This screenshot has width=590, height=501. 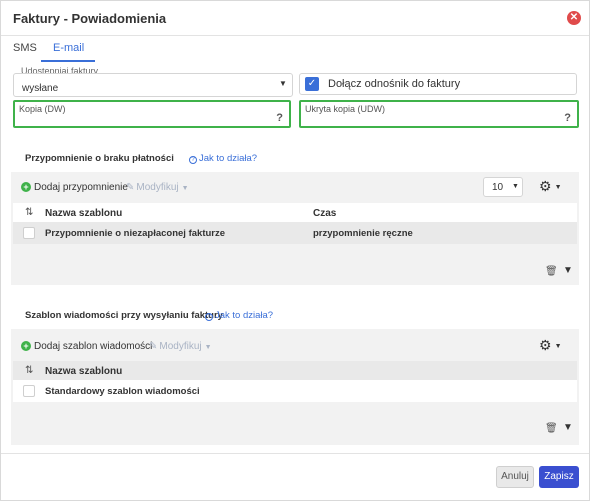 What do you see at coordinates (515, 477) in the screenshot?
I see `cancel-button: Anuluj` at bounding box center [515, 477].